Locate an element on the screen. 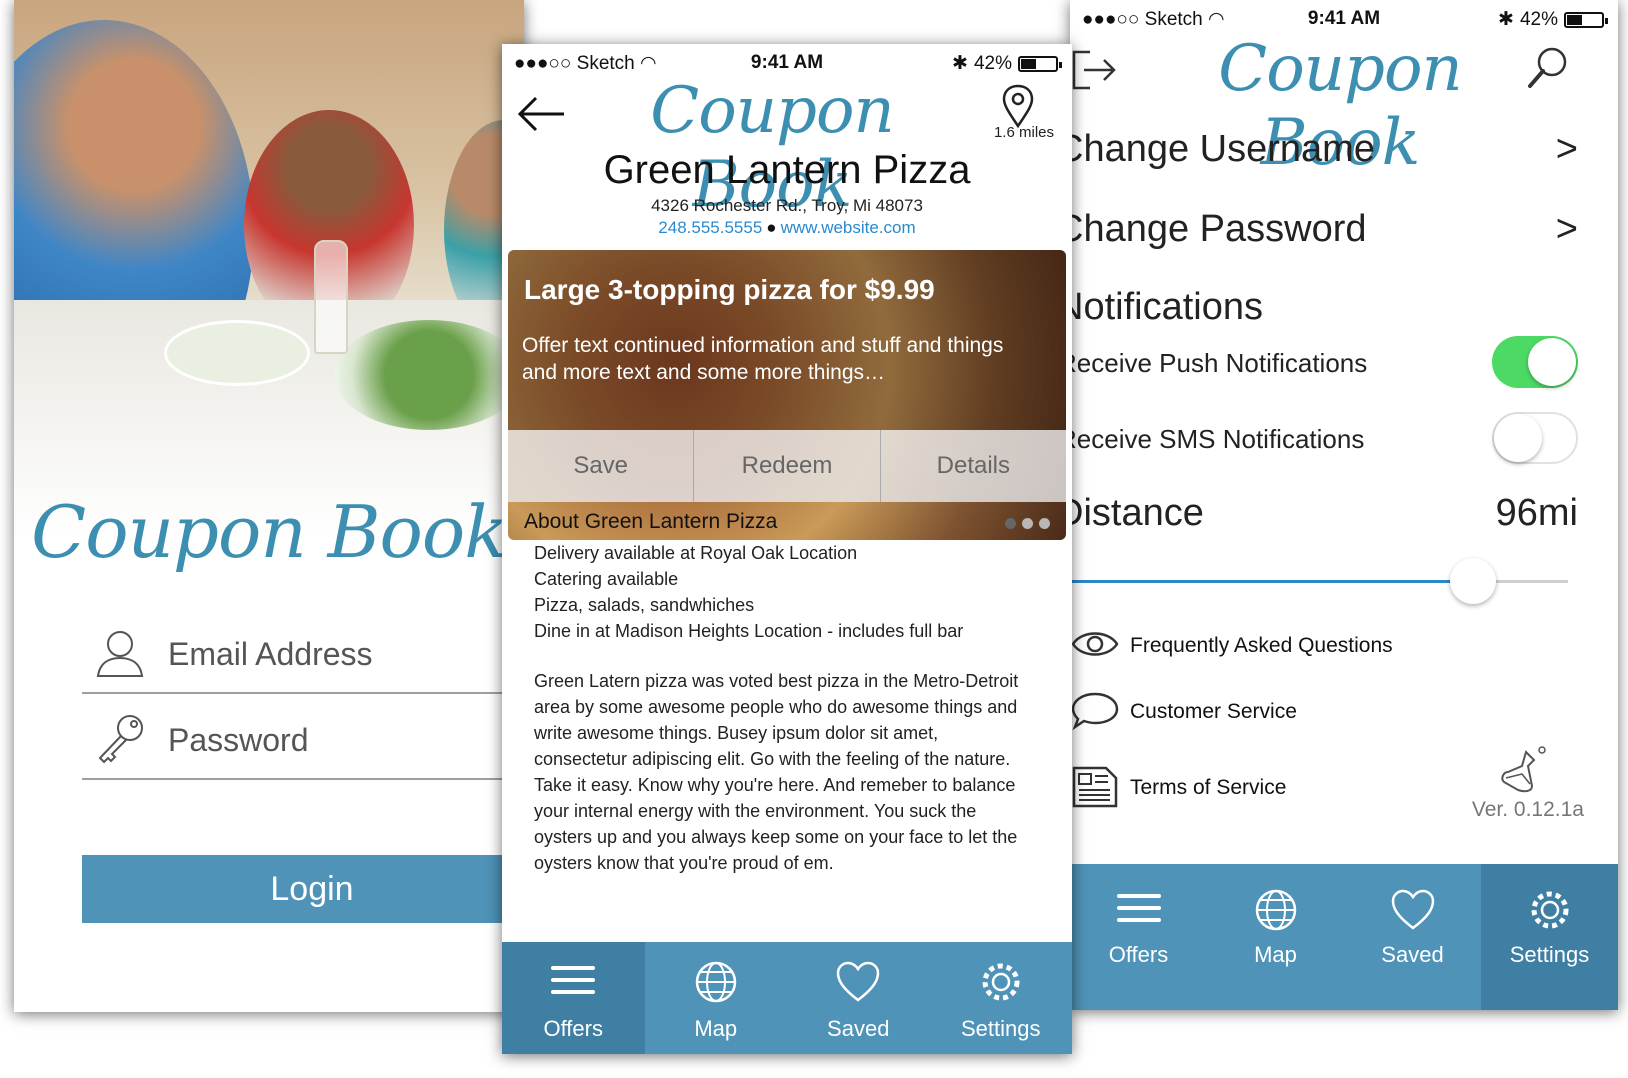 This screenshot has width=1628, height=1078. key-icon is located at coordinates (120, 739).